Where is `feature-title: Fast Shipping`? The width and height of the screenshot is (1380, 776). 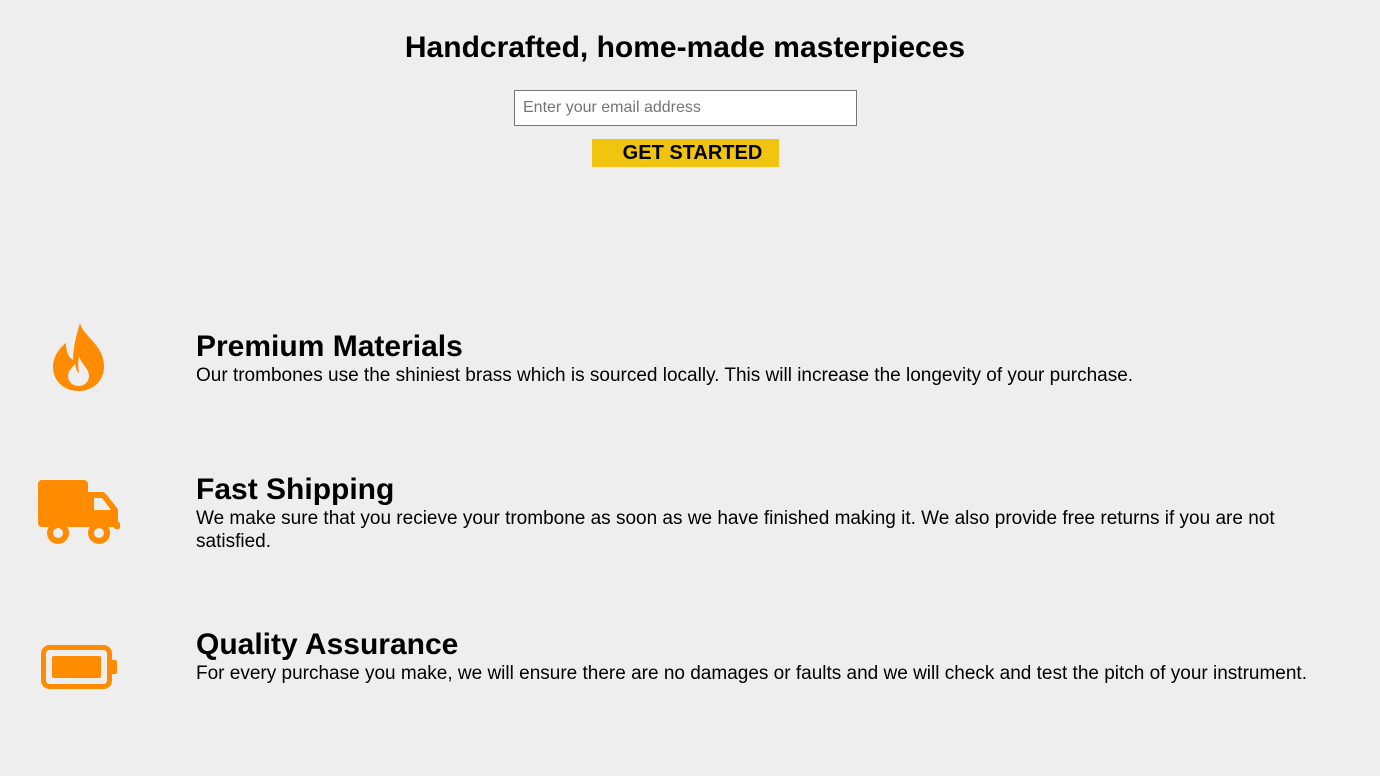
feature-title: Fast Shipping is located at coordinates (295, 489).